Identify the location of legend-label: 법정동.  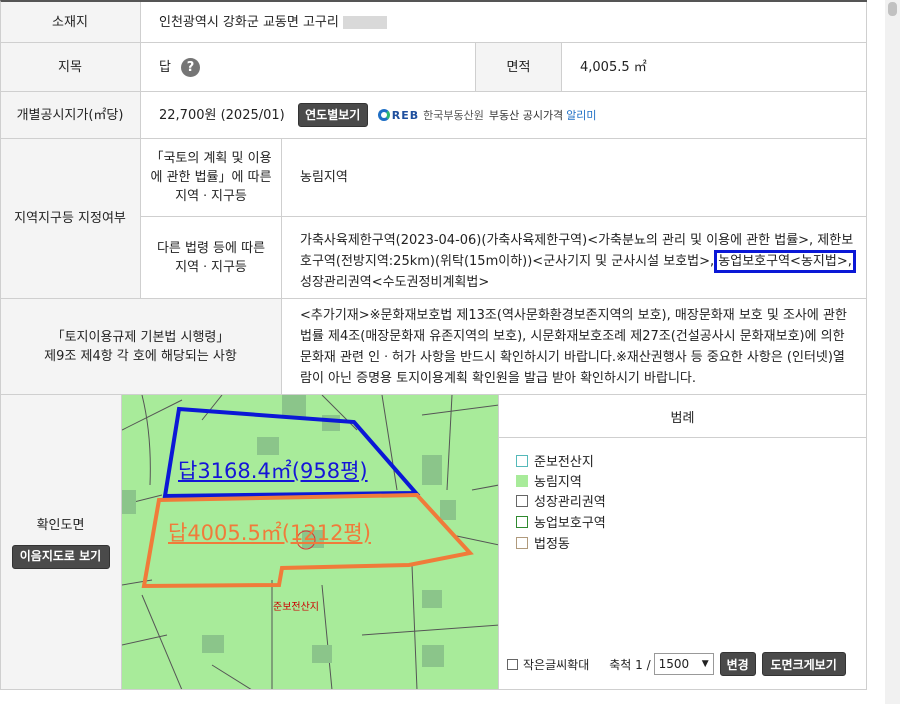
(552, 544).